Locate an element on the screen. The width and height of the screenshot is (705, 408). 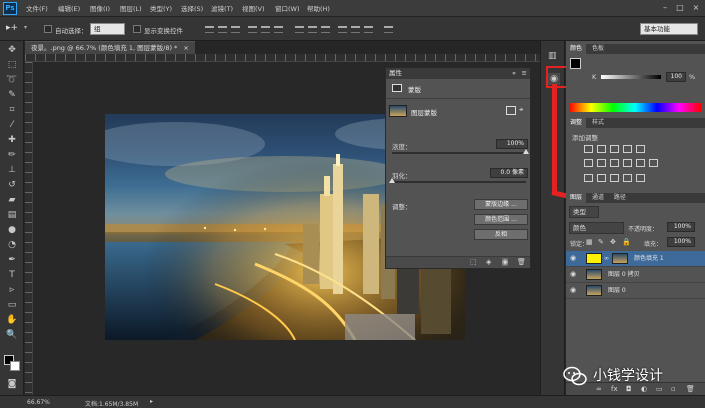
distribute-left-icon is located at coordinates (342, 29).